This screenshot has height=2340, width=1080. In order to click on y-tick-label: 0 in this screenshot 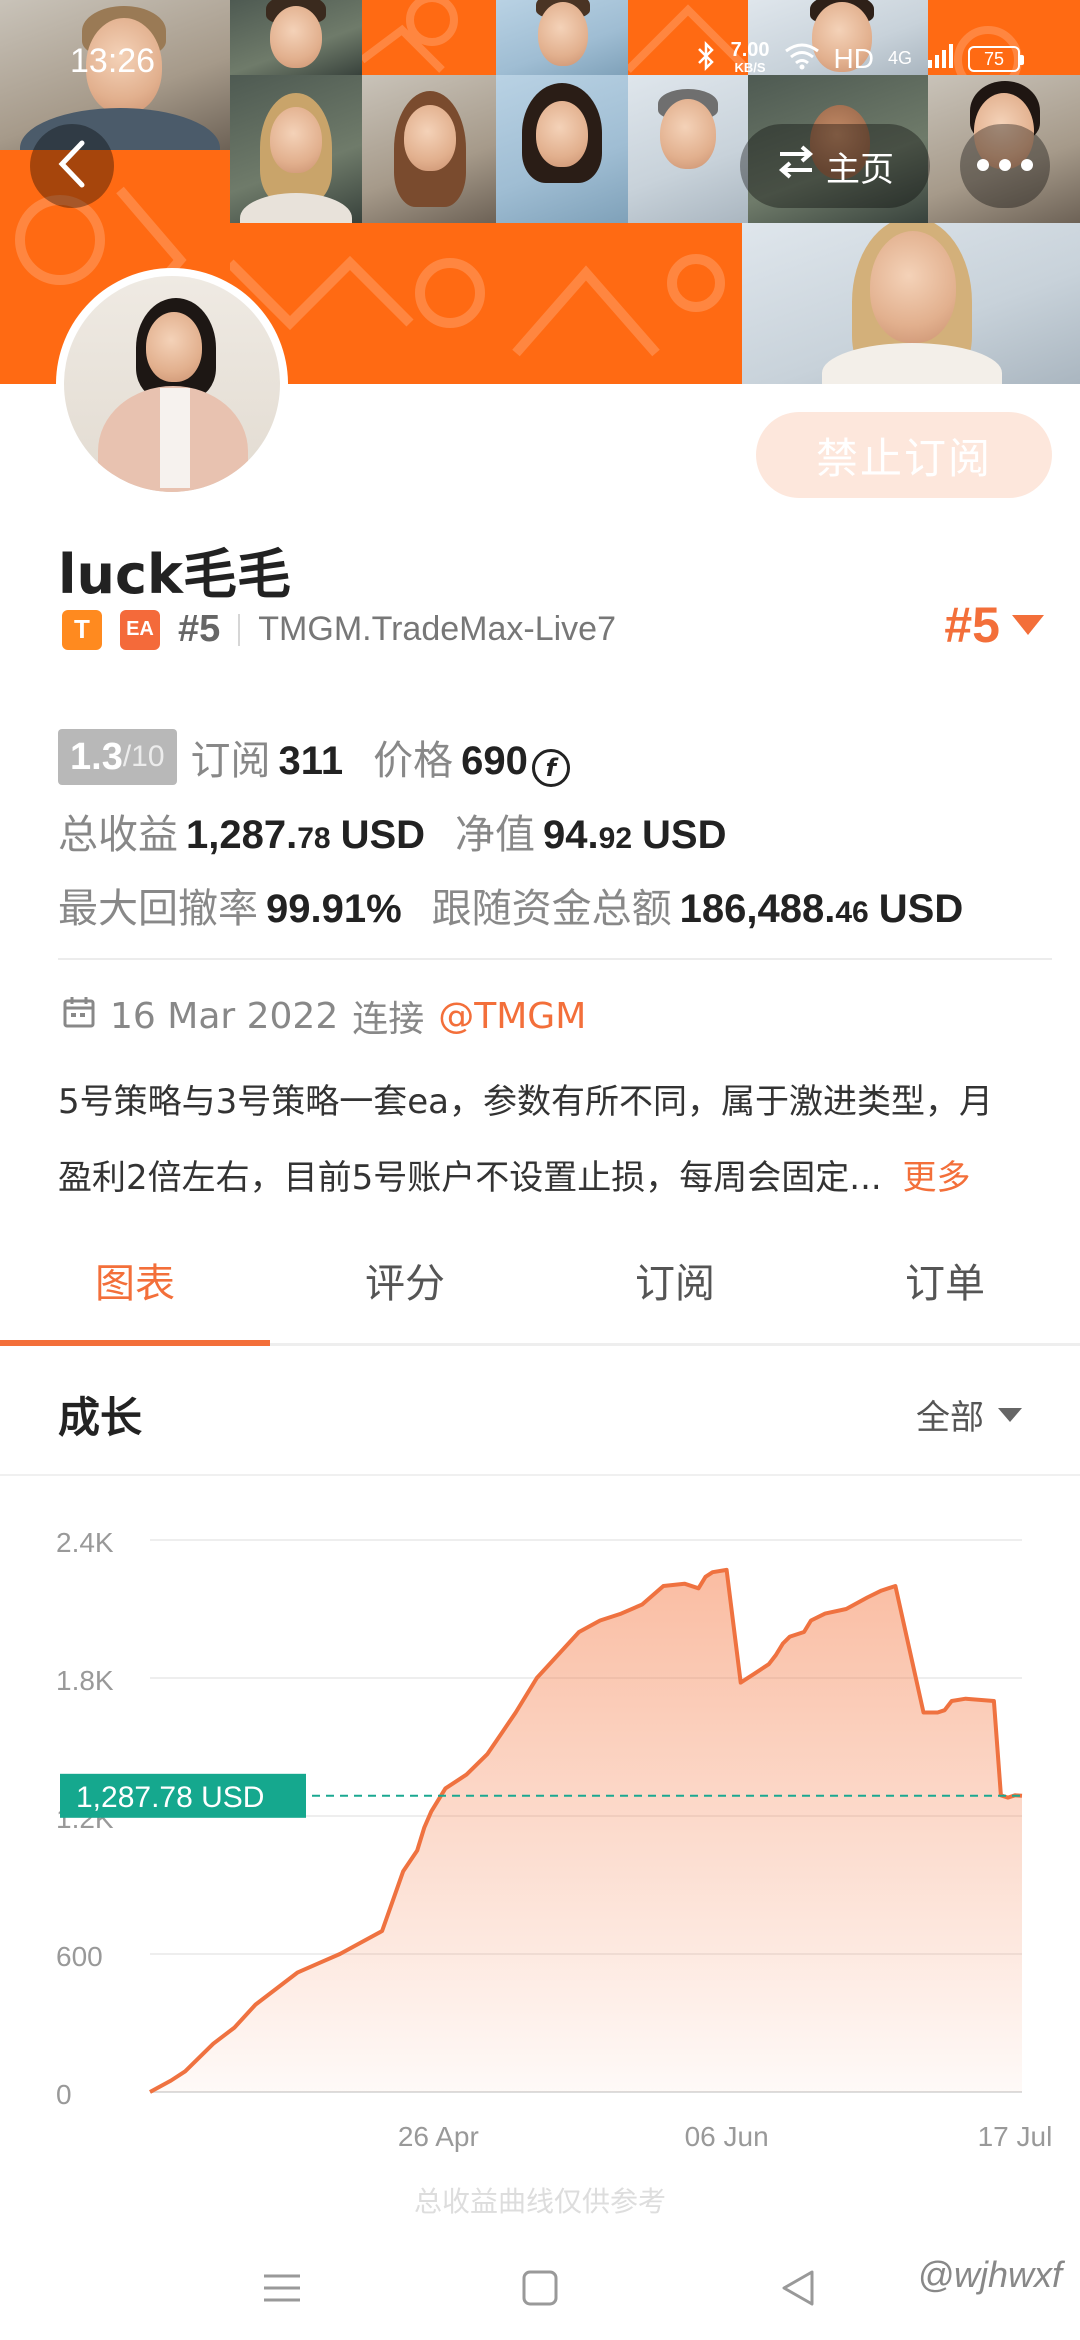, I will do `click(64, 2094)`.